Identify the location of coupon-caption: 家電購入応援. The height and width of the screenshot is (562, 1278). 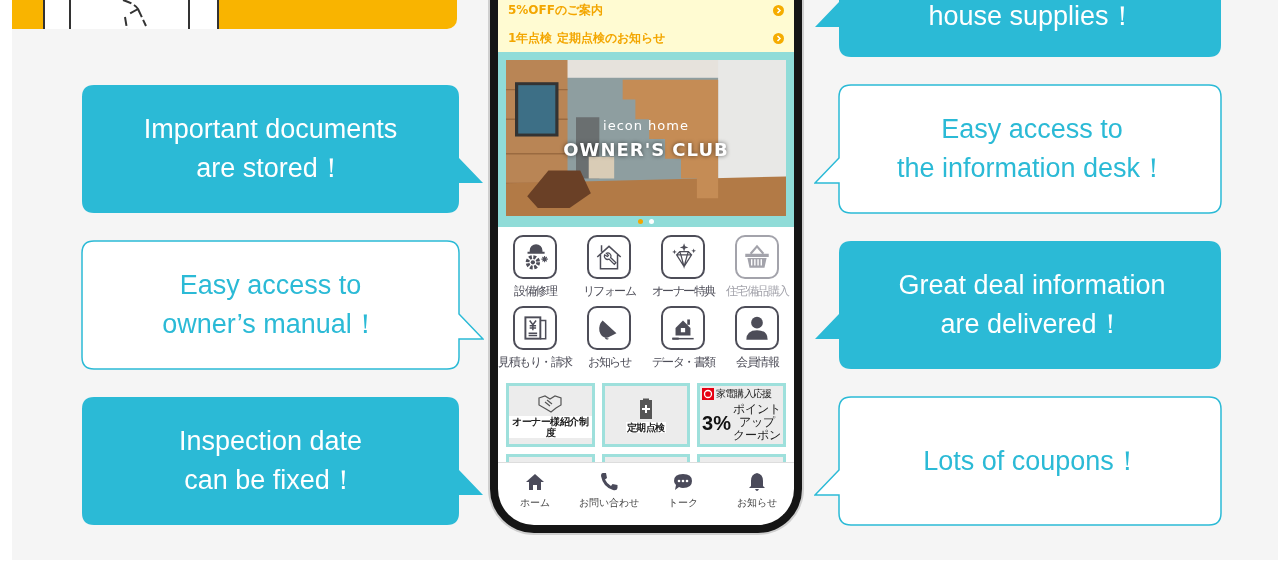
(744, 394).